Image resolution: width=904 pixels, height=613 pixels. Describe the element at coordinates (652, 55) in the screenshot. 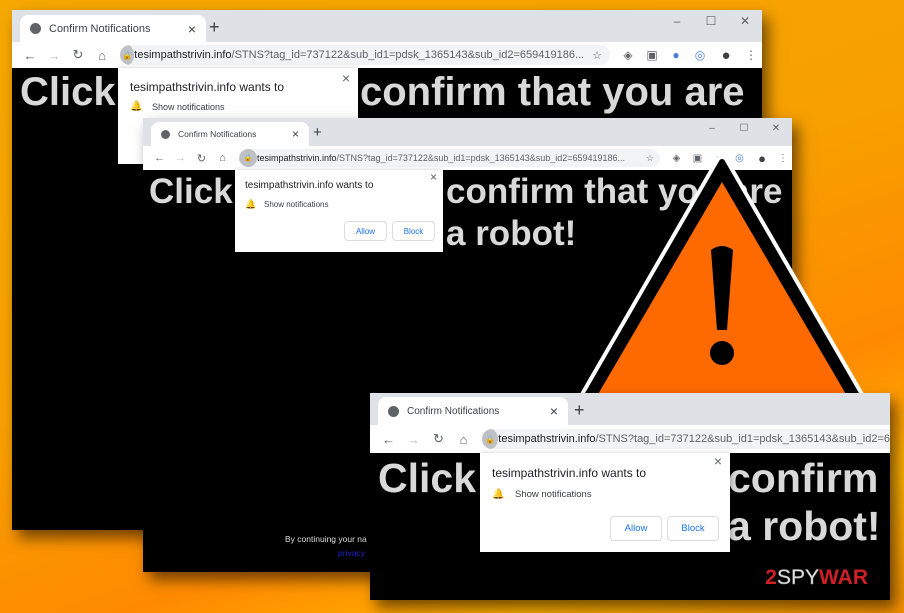

I see `extension-icon-2: ▣` at that location.